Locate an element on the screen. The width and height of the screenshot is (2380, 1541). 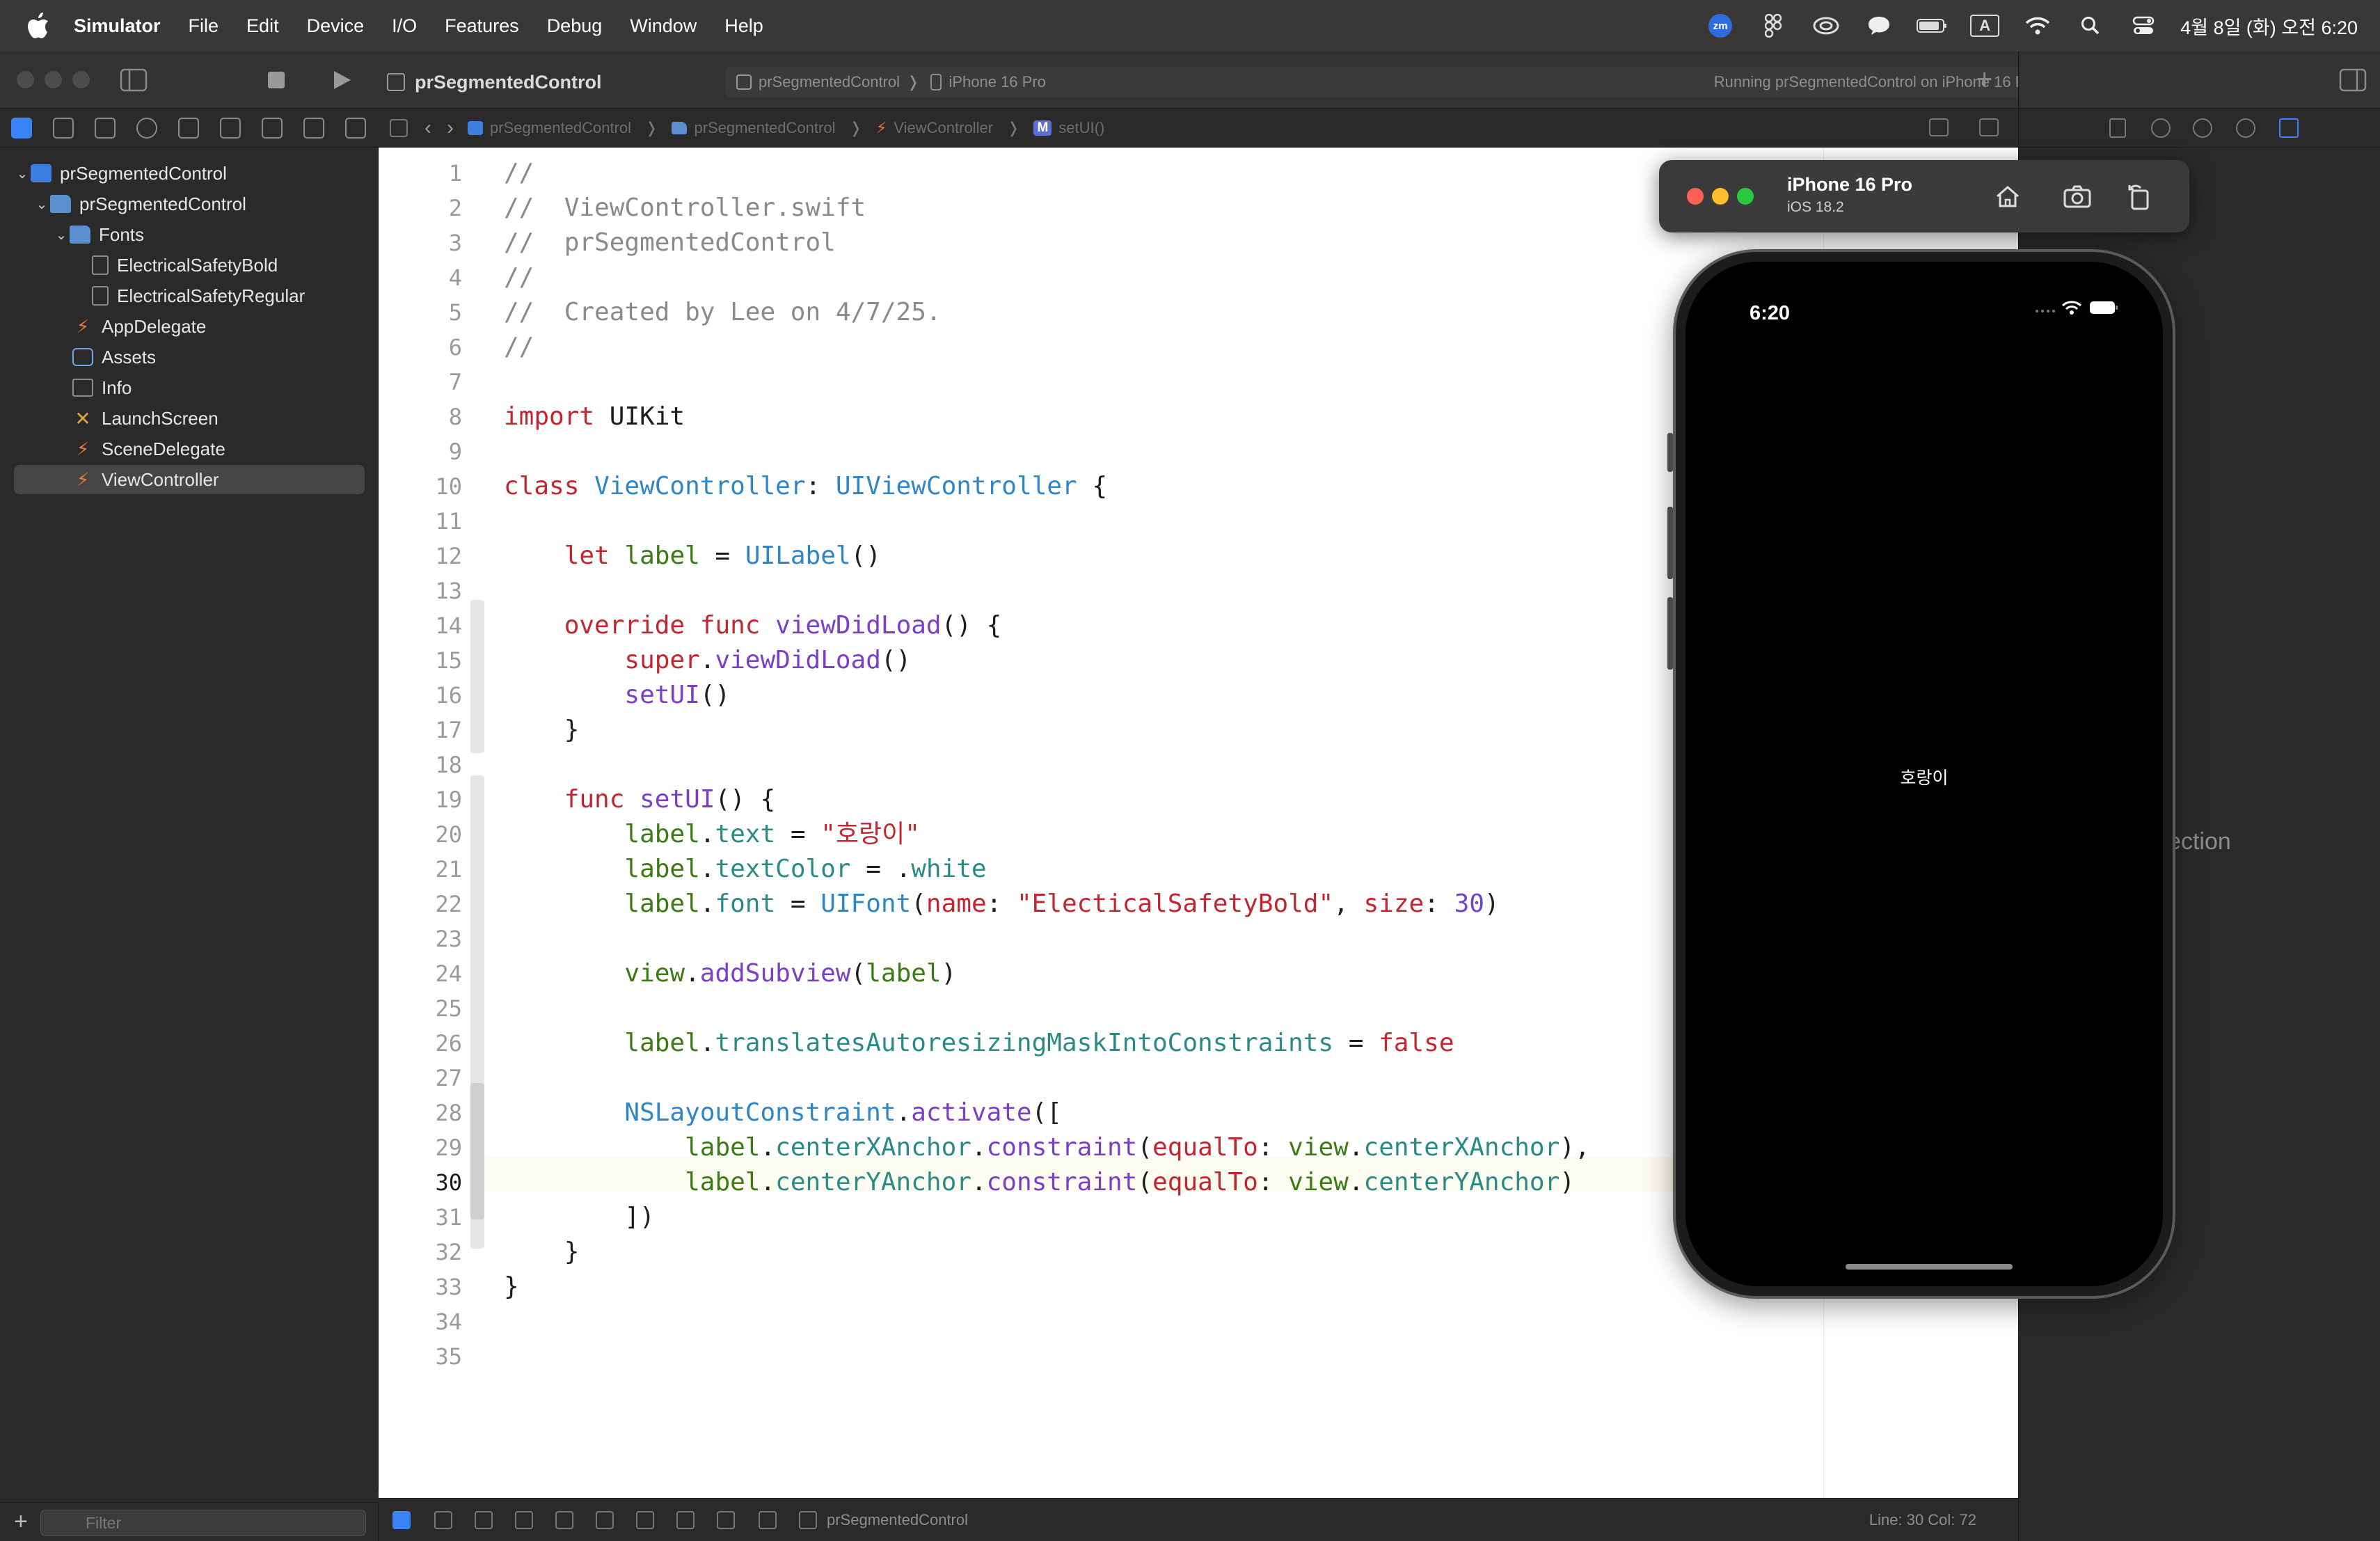
location-arrow-icon is located at coordinates (768, 1520).